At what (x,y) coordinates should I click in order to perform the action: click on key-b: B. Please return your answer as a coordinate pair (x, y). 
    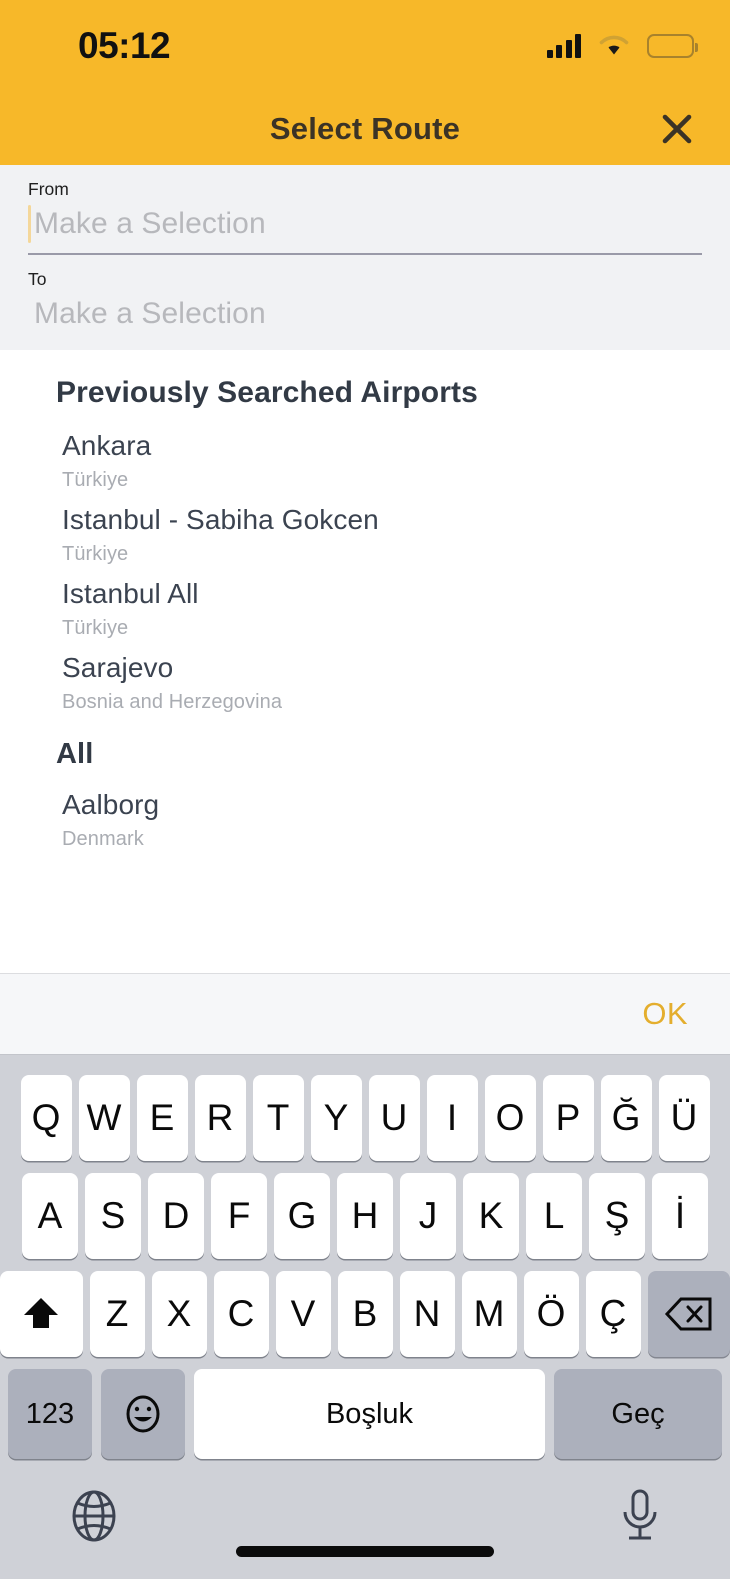
    Looking at the image, I should click on (365, 1314).